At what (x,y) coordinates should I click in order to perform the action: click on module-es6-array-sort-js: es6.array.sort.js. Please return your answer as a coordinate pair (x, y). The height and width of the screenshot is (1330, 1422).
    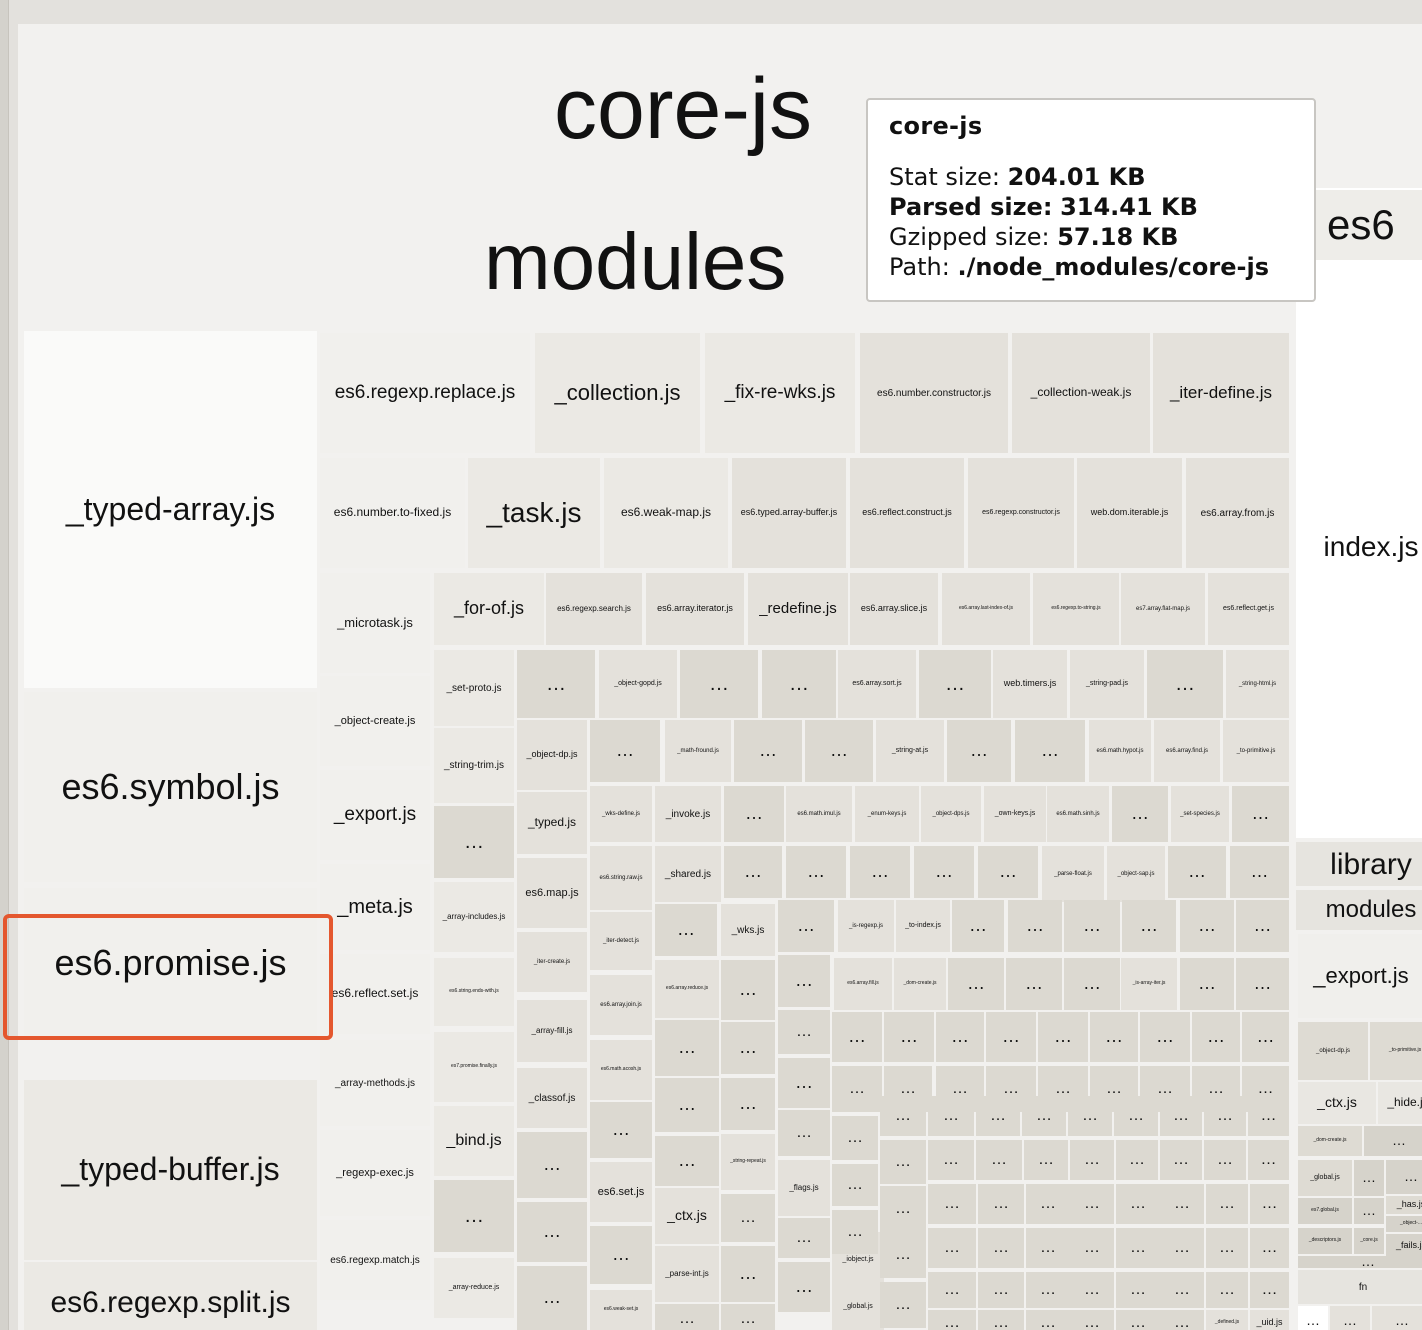
    Looking at the image, I should click on (877, 684).